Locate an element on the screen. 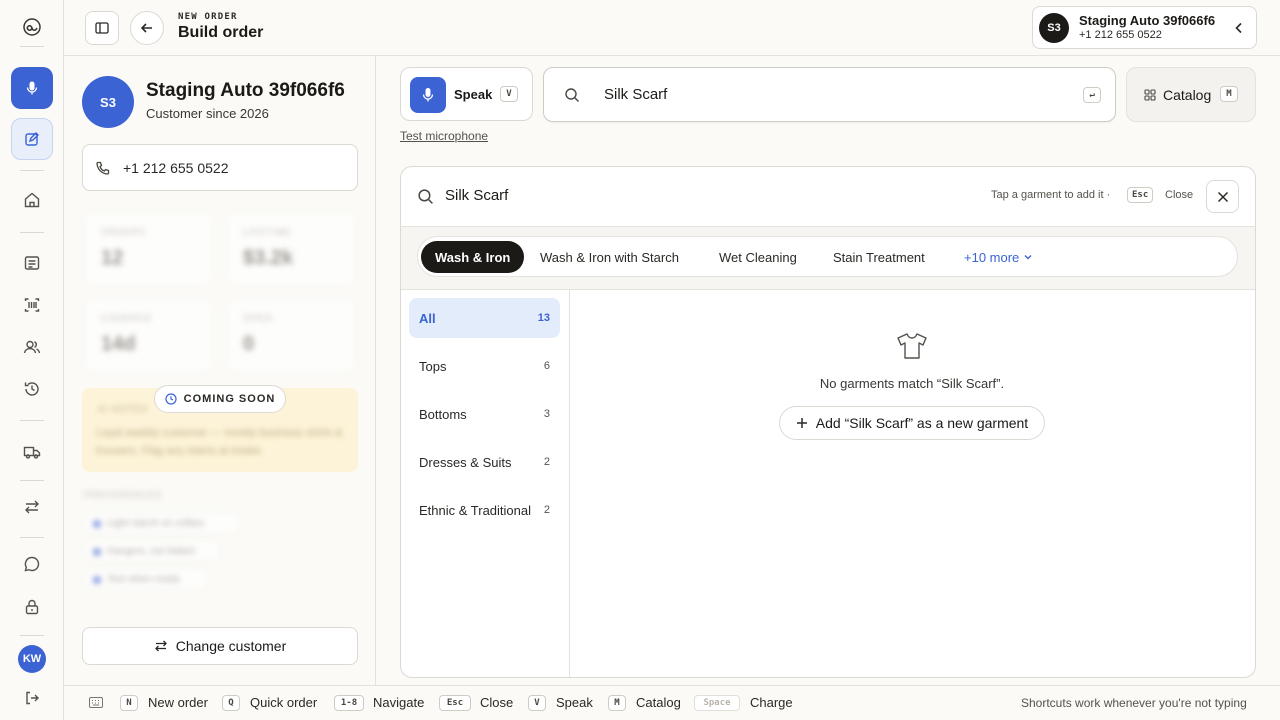 This screenshot has width=1280, height=720. results-search-icon is located at coordinates (425, 196).